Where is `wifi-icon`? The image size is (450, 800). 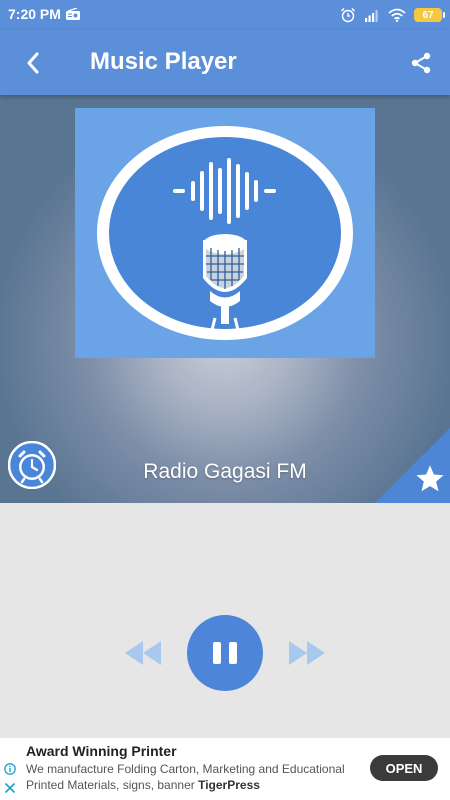 wifi-icon is located at coordinates (397, 15).